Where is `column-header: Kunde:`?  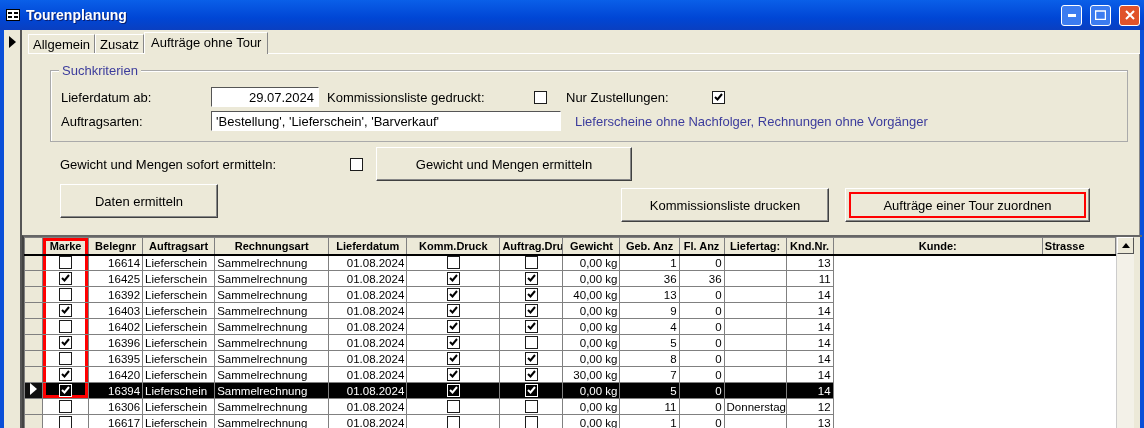
column-header: Kunde: is located at coordinates (938, 246).